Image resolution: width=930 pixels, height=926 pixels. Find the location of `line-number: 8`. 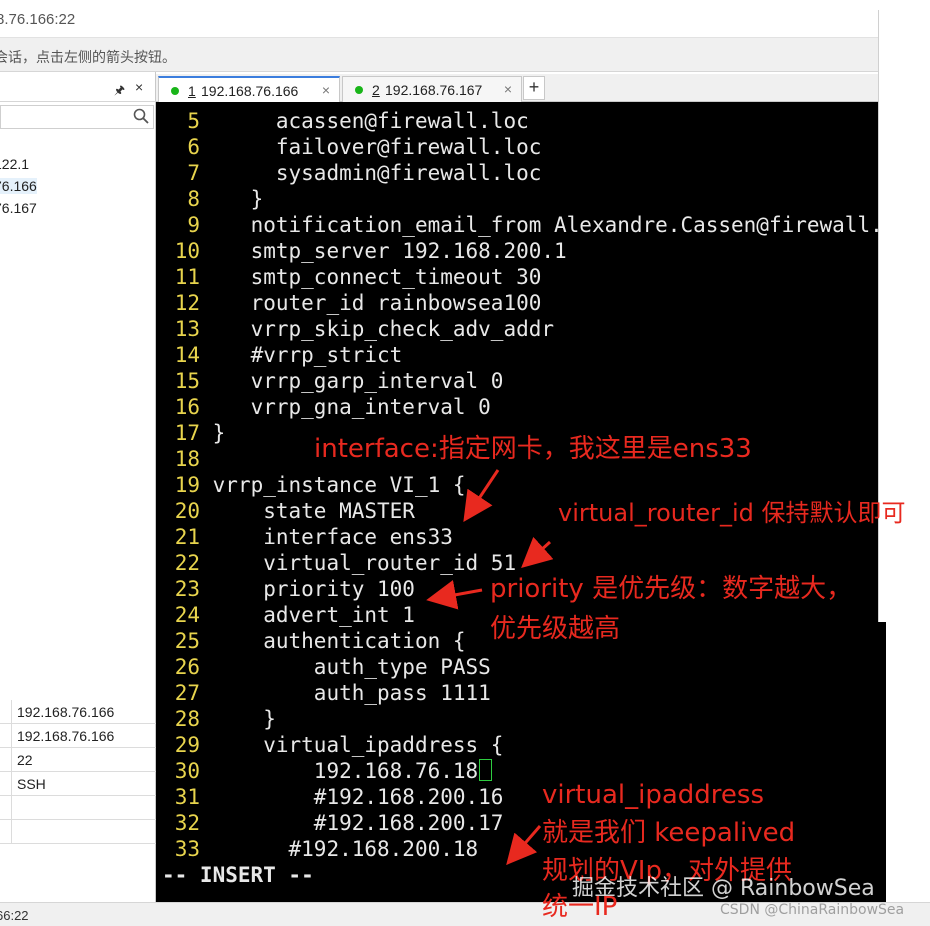

line-number: 8 is located at coordinates (193, 199).